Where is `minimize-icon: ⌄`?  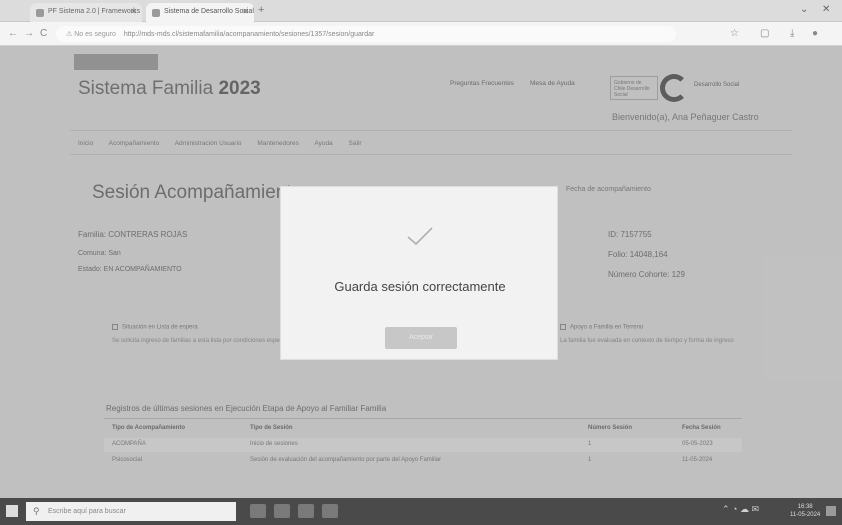 minimize-icon: ⌄ is located at coordinates (804, 9).